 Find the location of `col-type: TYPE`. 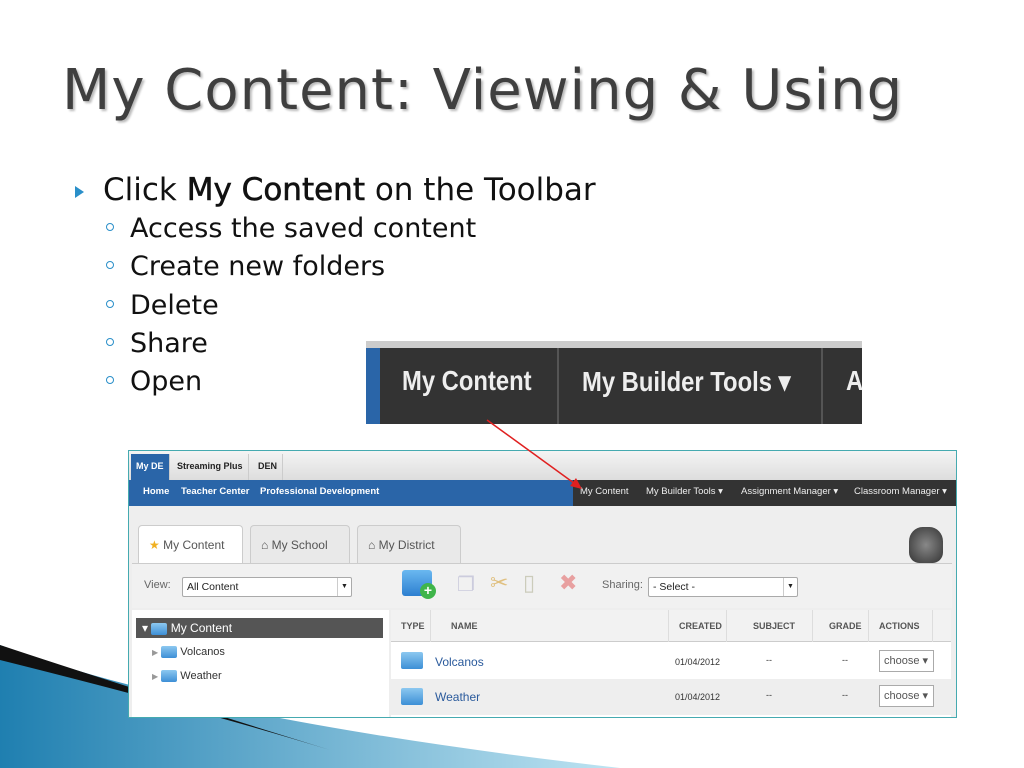

col-type: TYPE is located at coordinates (411, 626).